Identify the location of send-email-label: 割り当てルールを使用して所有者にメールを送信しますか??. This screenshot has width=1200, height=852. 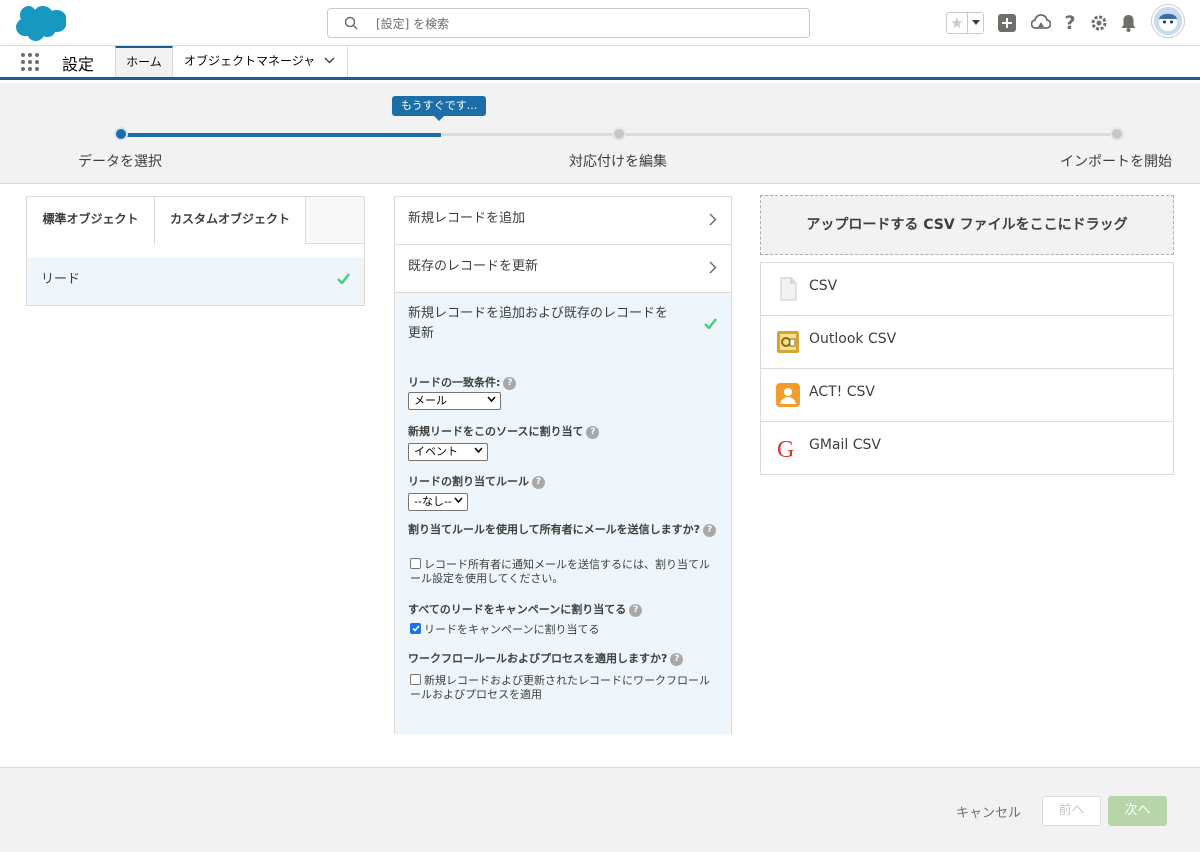
(567, 529).